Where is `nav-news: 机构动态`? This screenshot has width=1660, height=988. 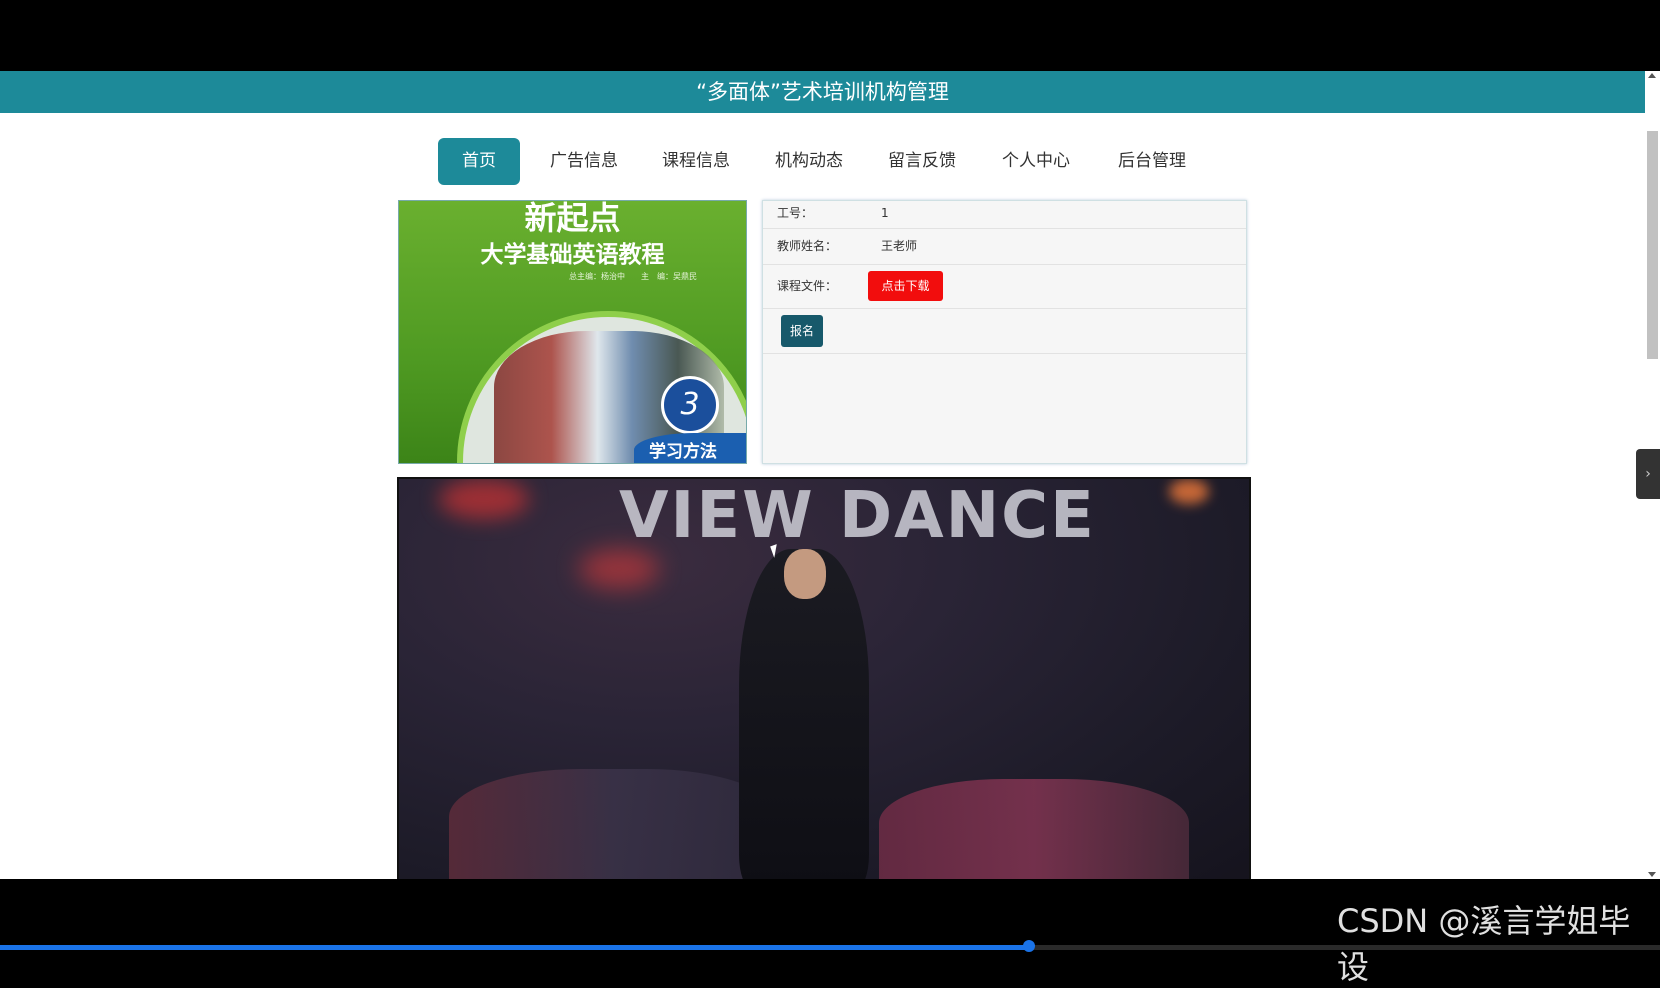
nav-news: 机构动态 is located at coordinates (809, 161).